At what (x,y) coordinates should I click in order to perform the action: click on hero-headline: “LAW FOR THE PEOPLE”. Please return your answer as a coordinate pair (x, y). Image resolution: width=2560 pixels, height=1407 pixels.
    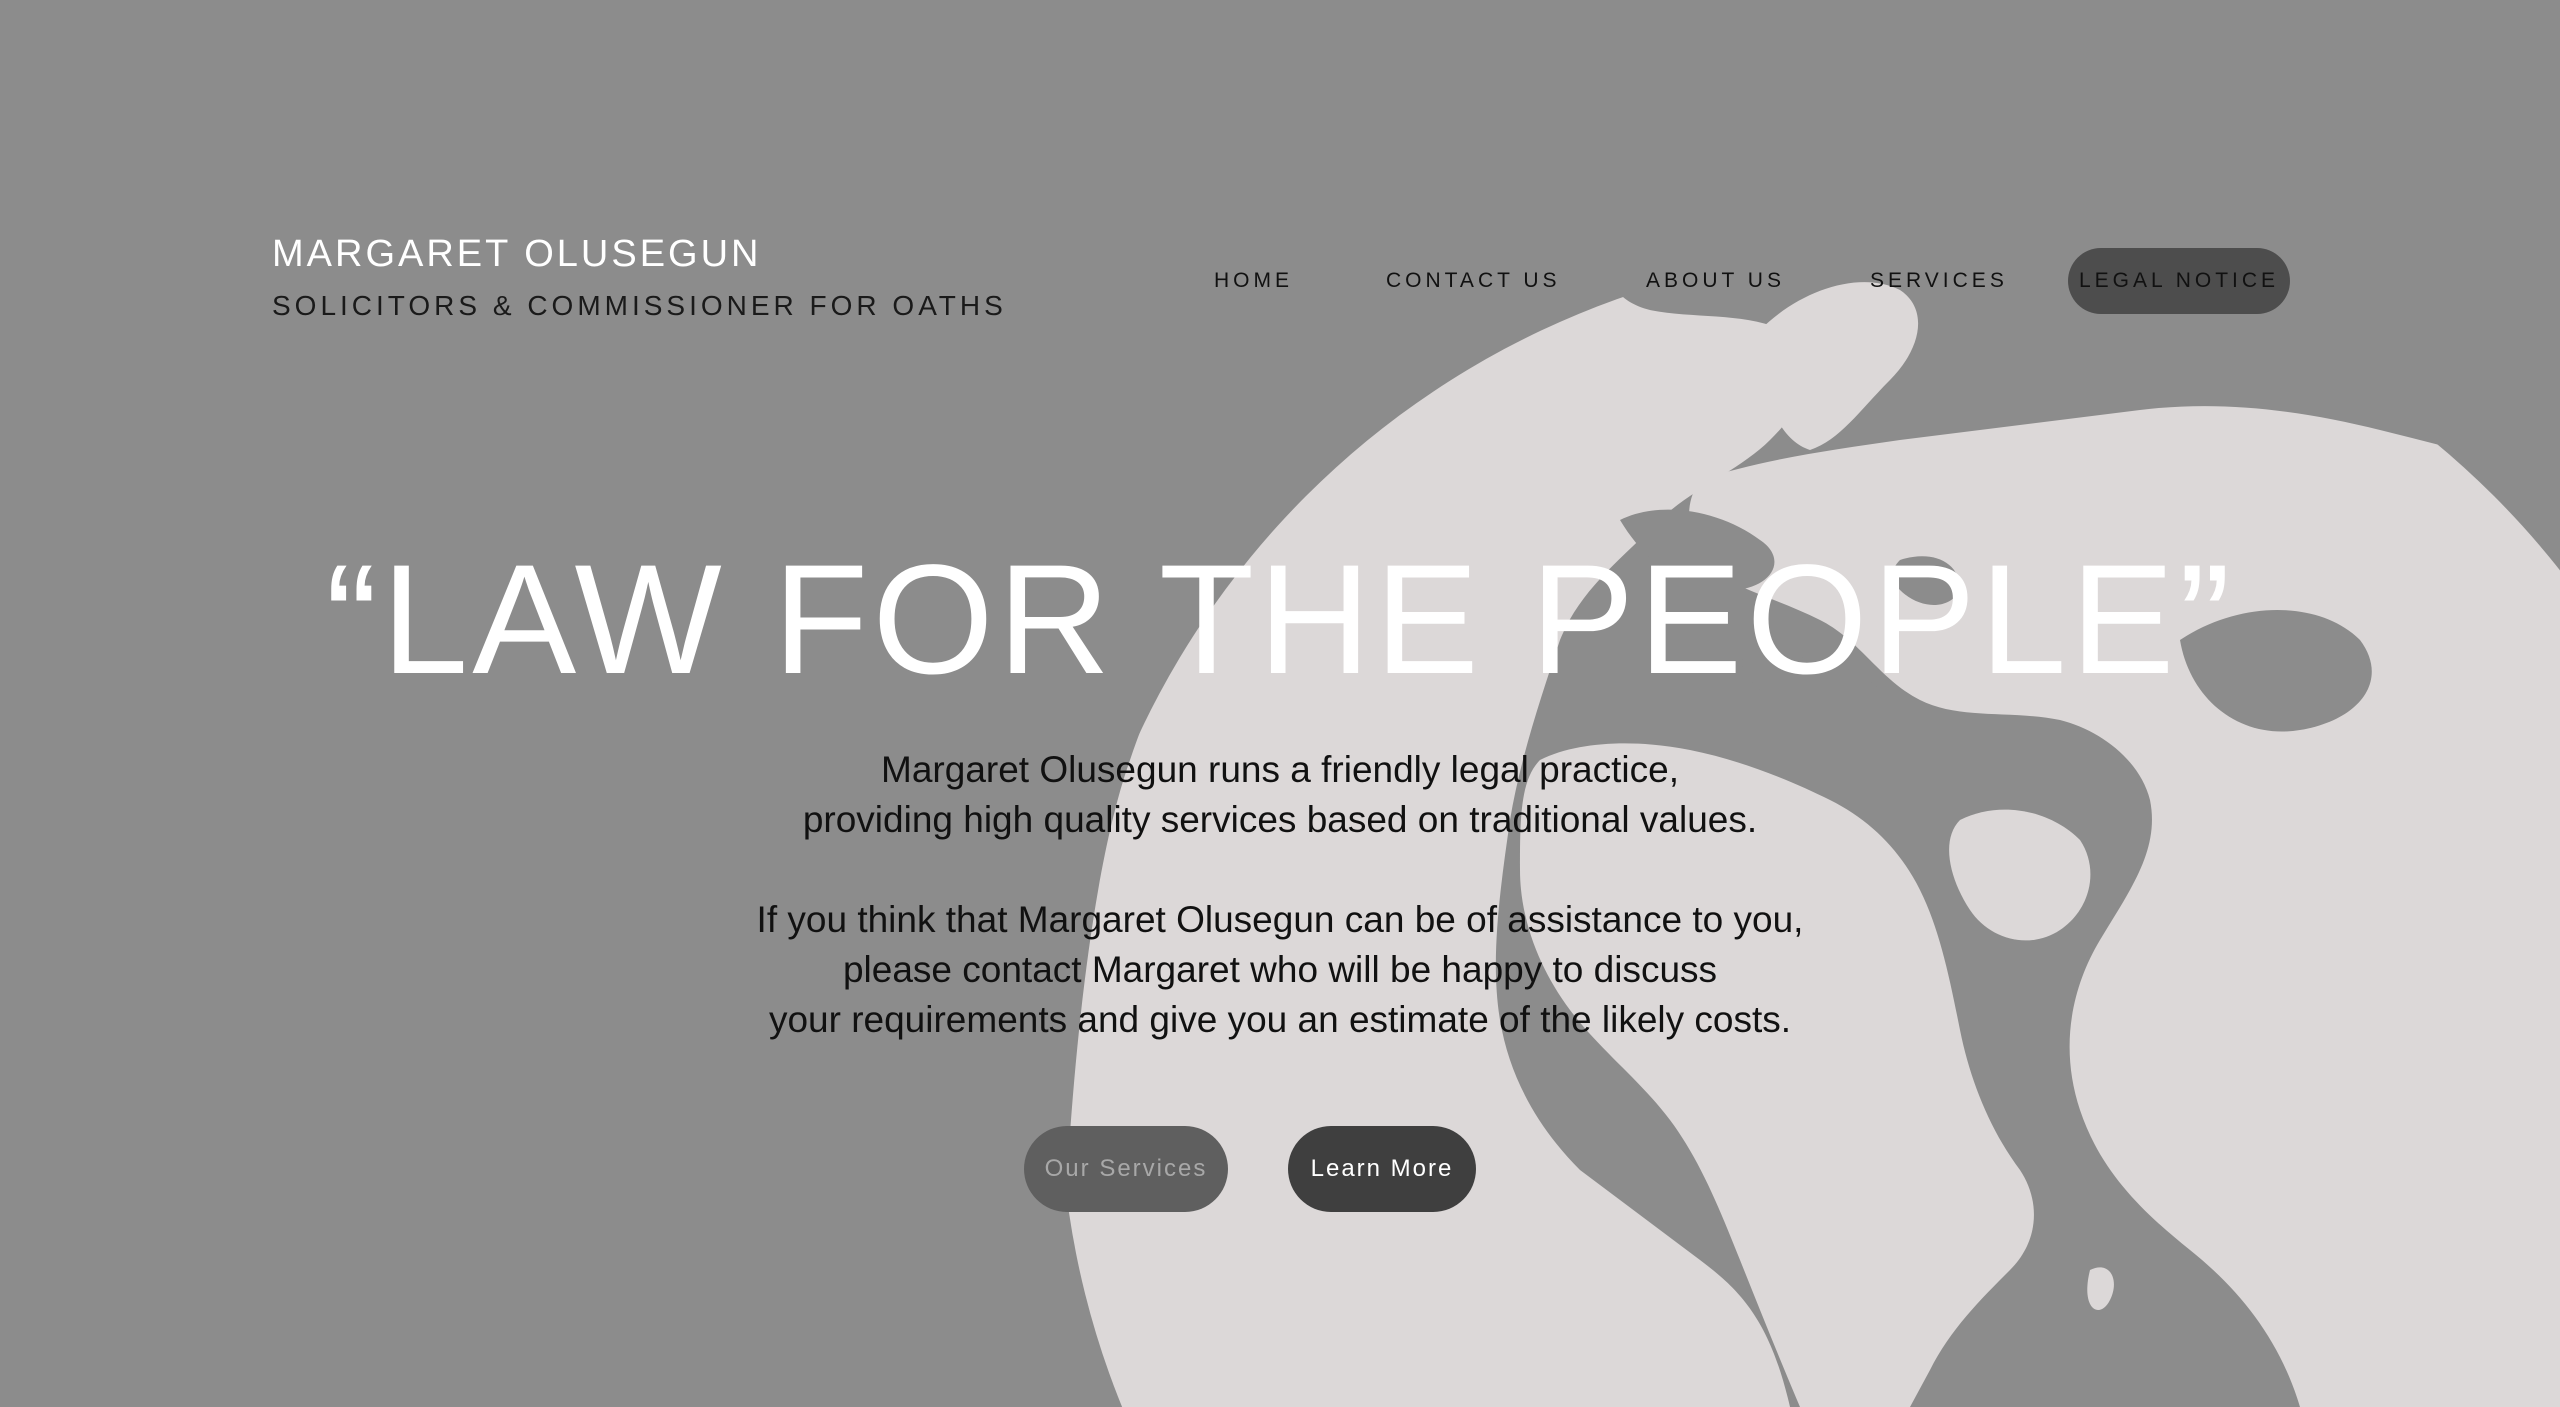
    Looking at the image, I should click on (1280, 620).